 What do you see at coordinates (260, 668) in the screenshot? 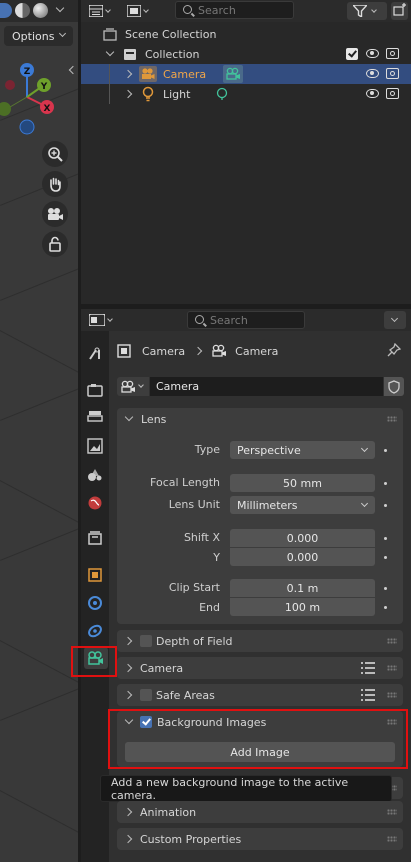
I see `camera-panel: Camera` at bounding box center [260, 668].